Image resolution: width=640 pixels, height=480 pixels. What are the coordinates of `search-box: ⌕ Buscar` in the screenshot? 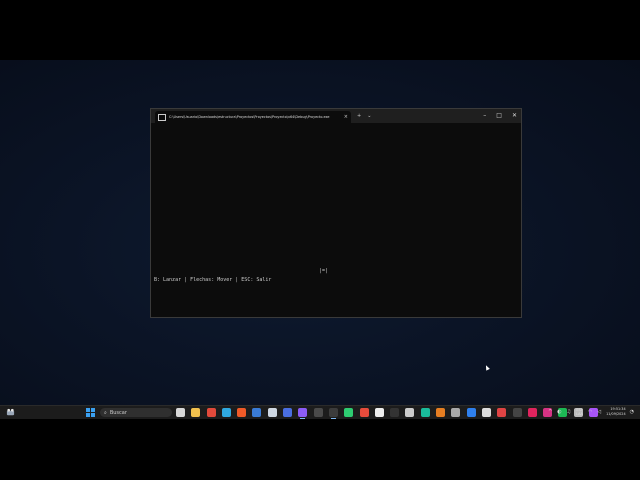 It's located at (136, 412).